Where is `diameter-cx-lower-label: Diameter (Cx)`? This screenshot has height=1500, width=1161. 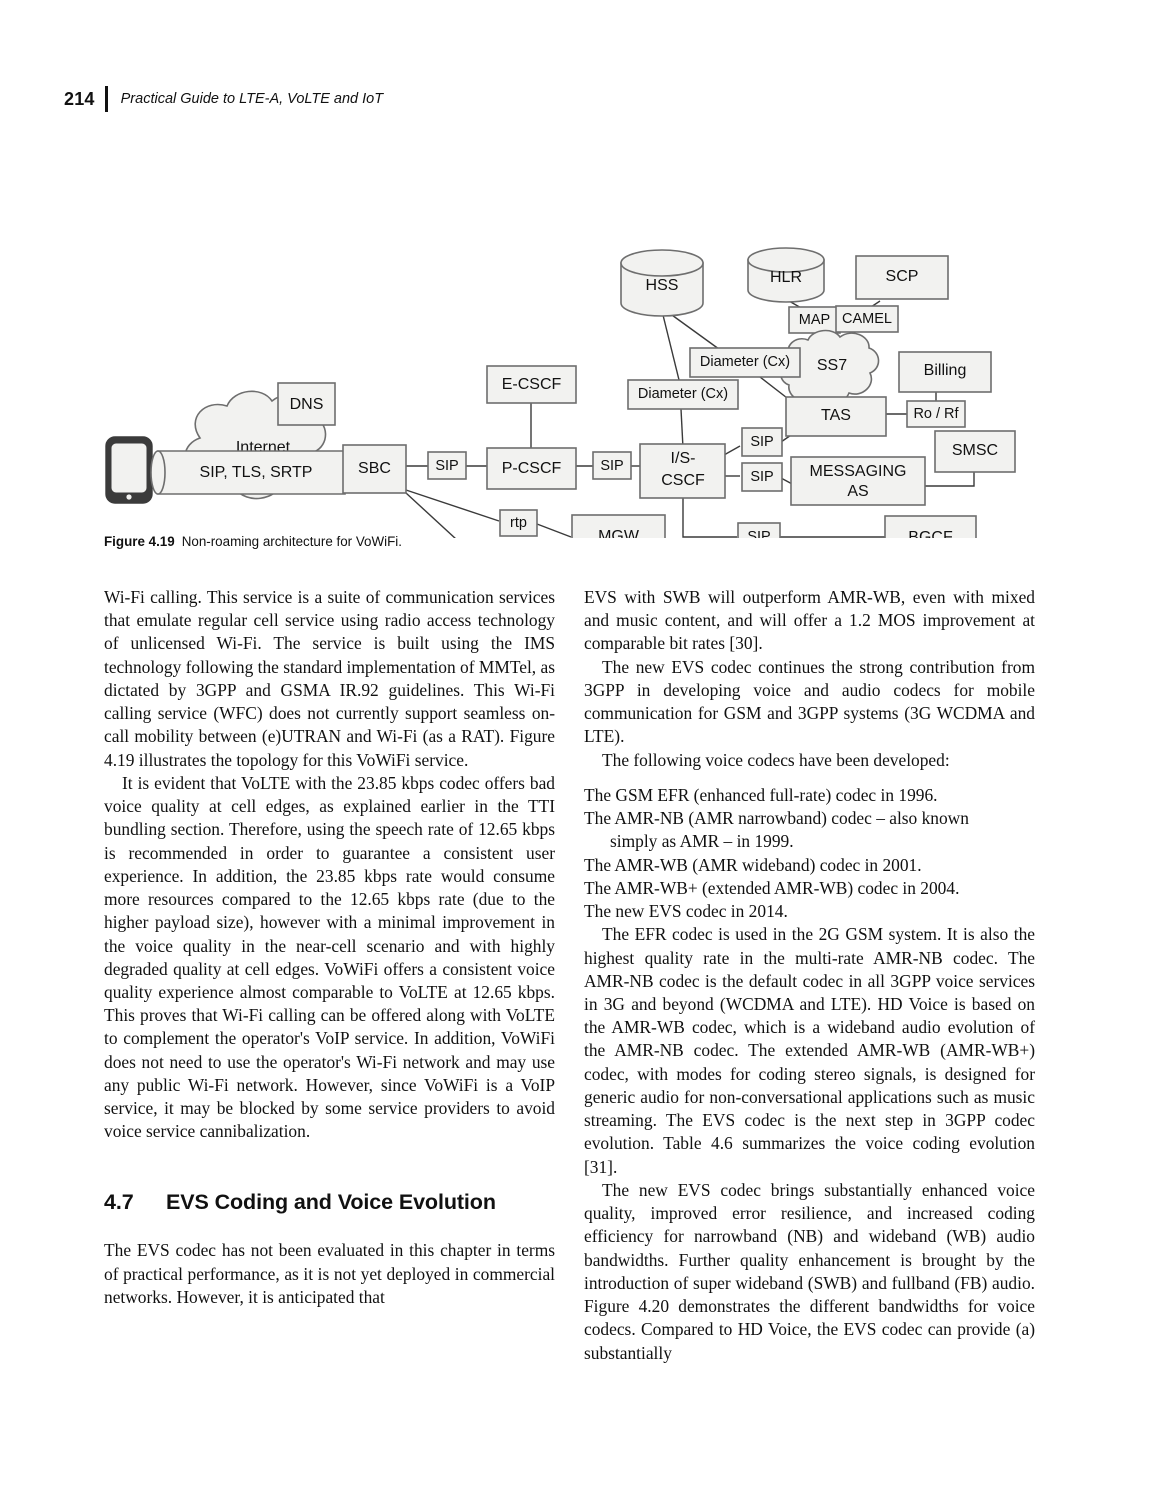
diameter-cx-lower-label: Diameter (Cx) is located at coordinates (683, 394).